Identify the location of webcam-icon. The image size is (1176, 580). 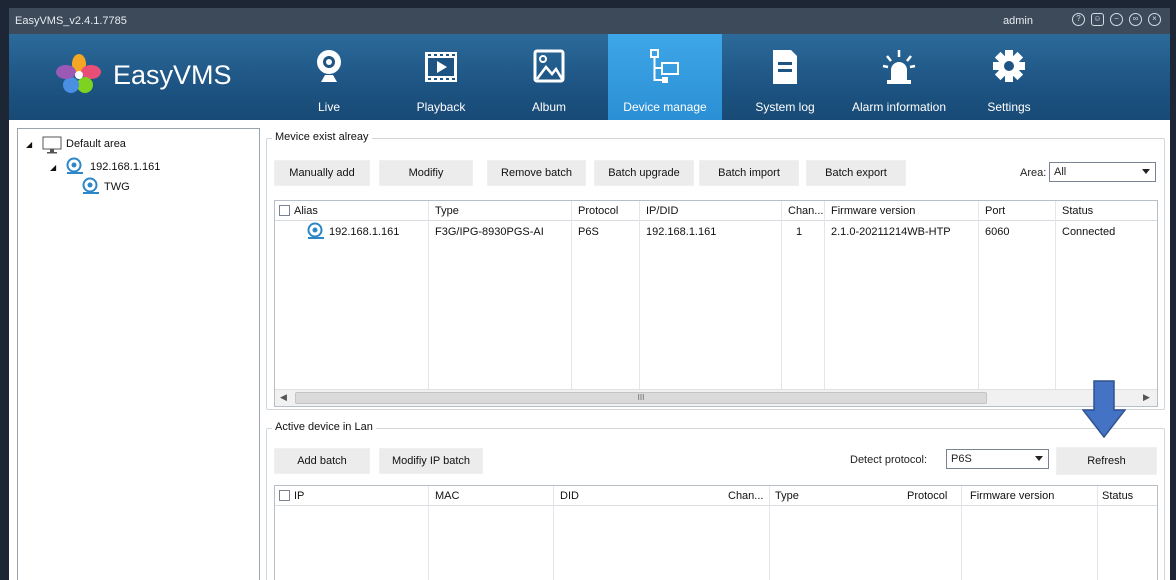
(329, 66).